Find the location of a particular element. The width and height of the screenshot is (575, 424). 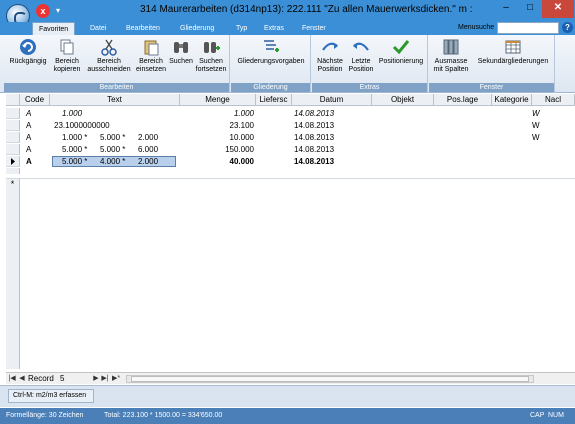

close-document-icon: x is located at coordinates (43, 11).